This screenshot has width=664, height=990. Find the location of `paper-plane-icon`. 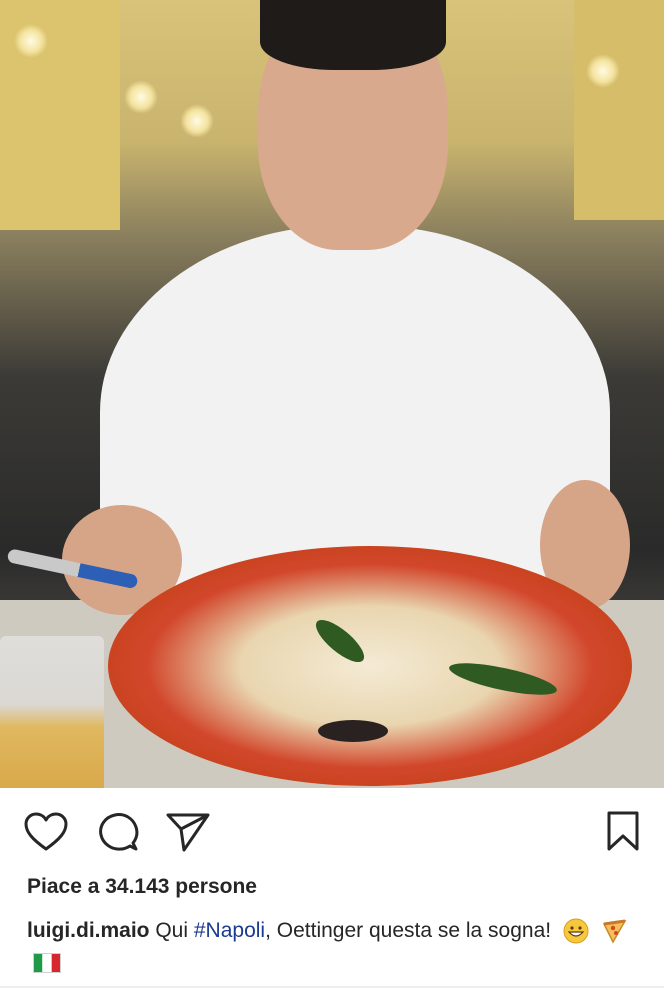

paper-plane-icon is located at coordinates (188, 832).